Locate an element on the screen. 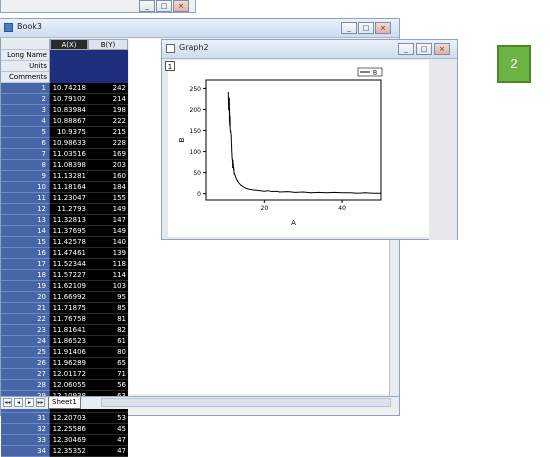 The height and width of the screenshot is (457, 550). cell-a: 10.9375 is located at coordinates (69, 132).